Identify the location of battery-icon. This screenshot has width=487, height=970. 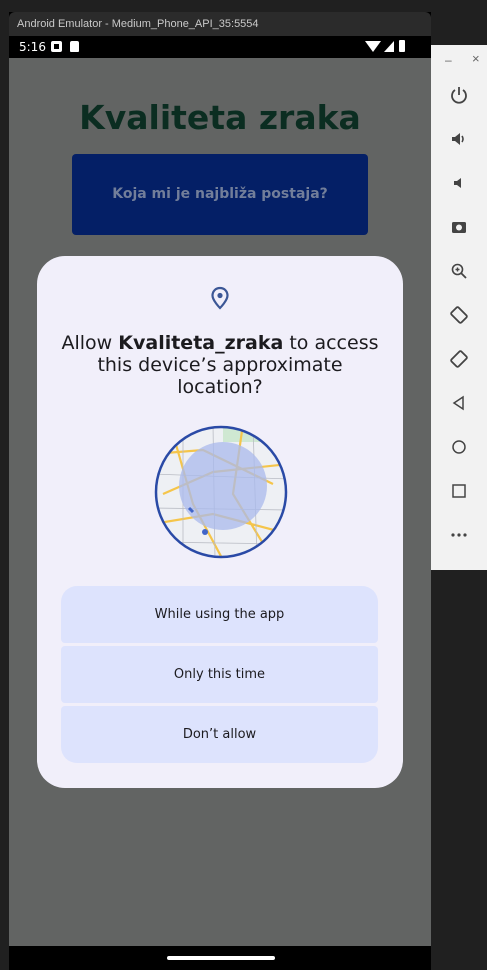
(402, 46).